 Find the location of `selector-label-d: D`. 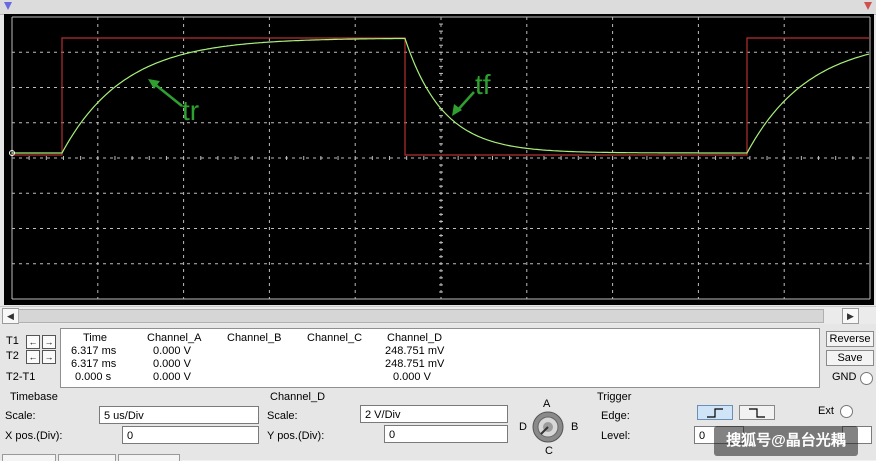

selector-label-d: D is located at coordinates (523, 427).